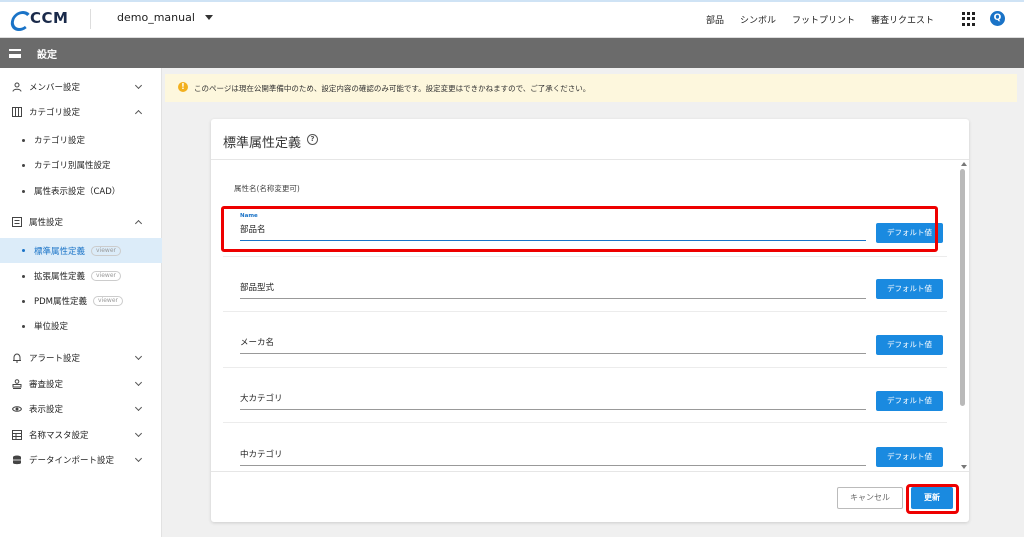 Image resolution: width=1024 pixels, height=537 pixels. What do you see at coordinates (964, 164) in the screenshot?
I see `scroll-up-icon` at bounding box center [964, 164].